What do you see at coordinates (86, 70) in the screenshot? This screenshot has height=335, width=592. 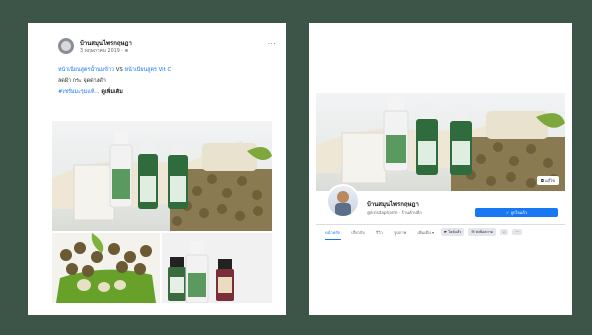 I see `post-link-a: หน้าเนียนสูตรน้ำนมข้าว` at bounding box center [86, 70].